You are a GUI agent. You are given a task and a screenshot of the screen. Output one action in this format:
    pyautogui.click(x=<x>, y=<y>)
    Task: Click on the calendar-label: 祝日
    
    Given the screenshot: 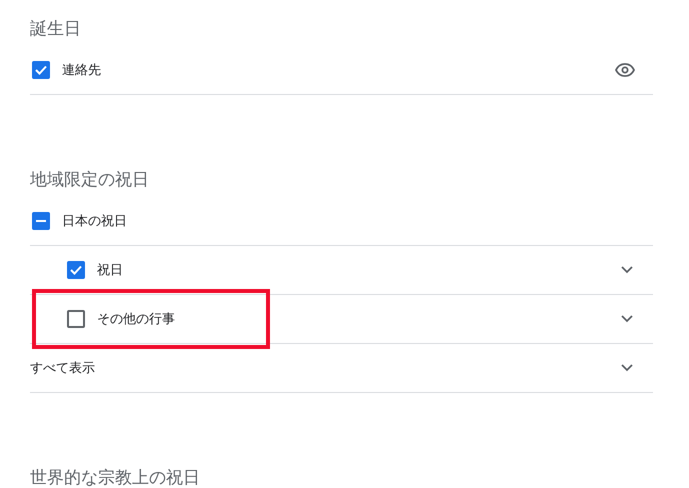 What is the action you would take?
    pyautogui.click(x=110, y=270)
    